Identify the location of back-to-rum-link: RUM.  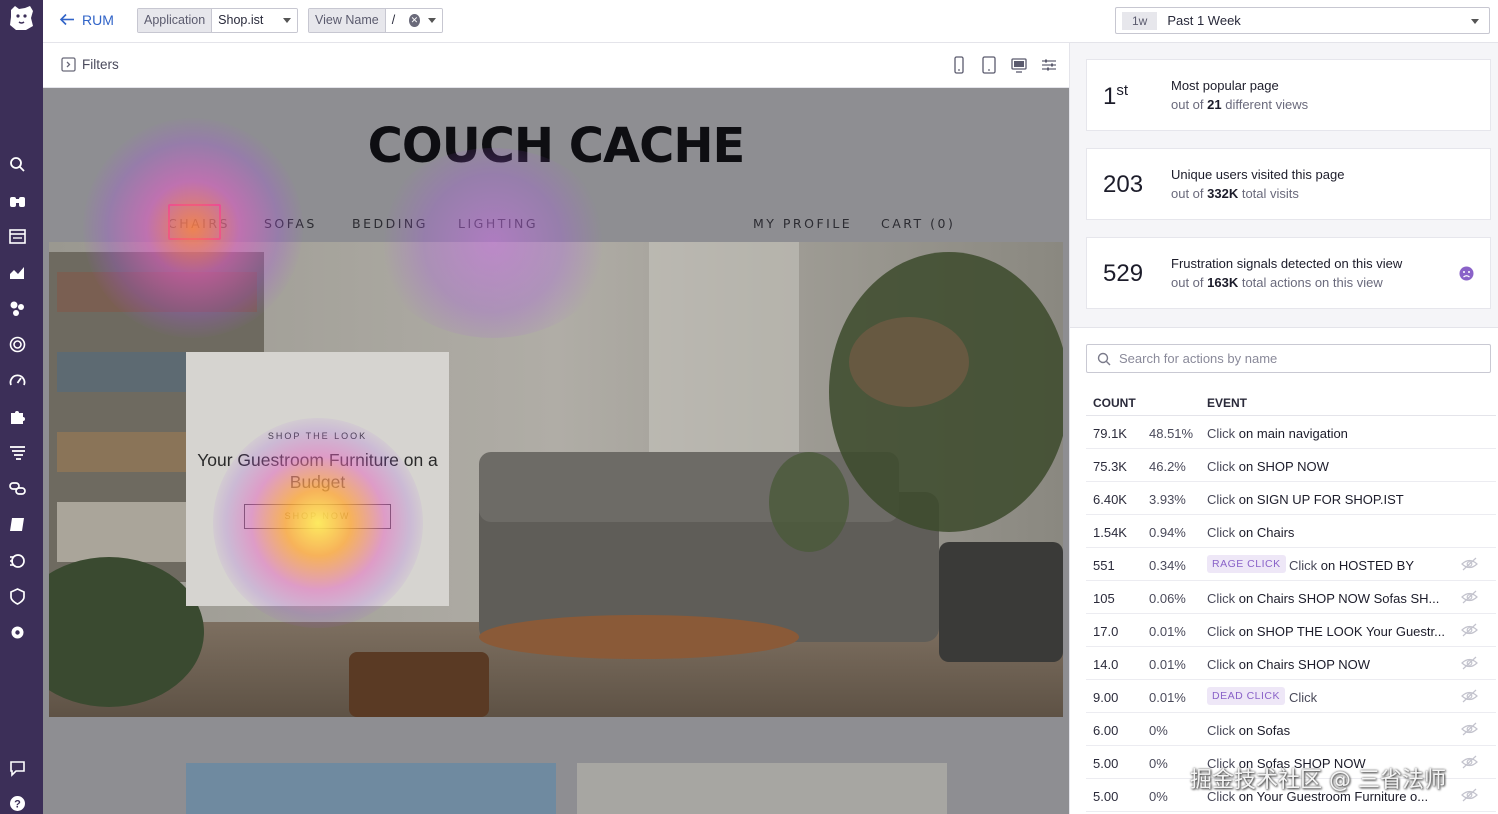
(86, 19).